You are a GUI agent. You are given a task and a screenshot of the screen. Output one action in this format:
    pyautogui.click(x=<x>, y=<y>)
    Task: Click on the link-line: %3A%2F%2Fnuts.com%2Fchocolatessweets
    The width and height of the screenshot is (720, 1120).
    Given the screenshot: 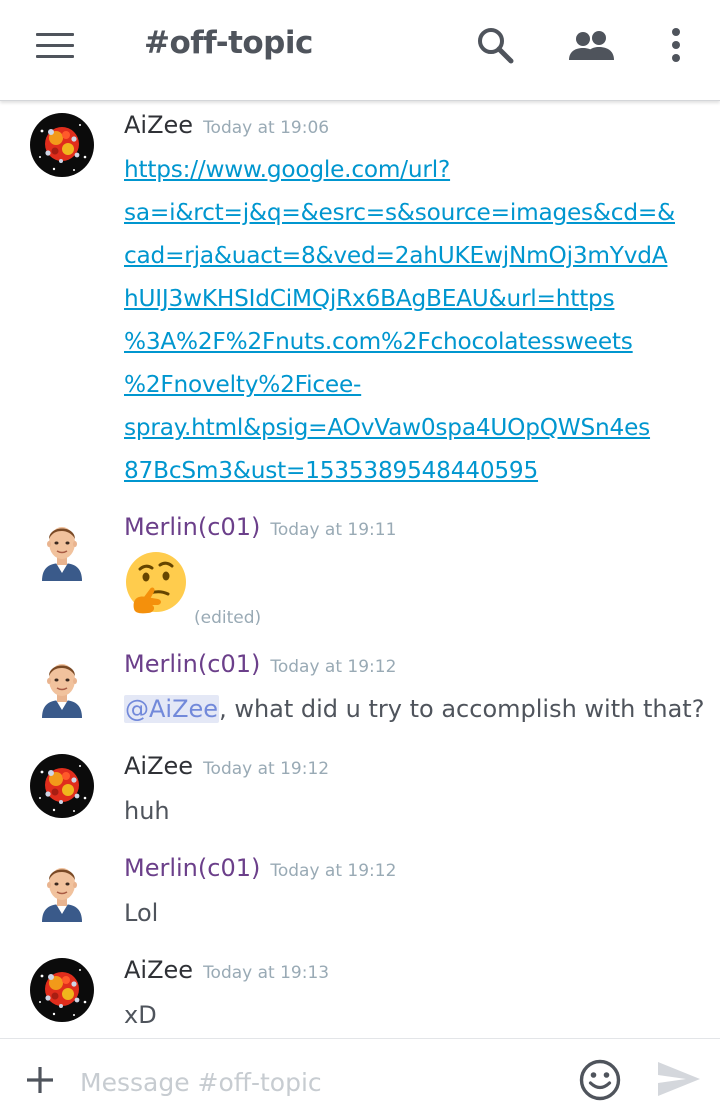 What is the action you would take?
    pyautogui.click(x=409, y=341)
    